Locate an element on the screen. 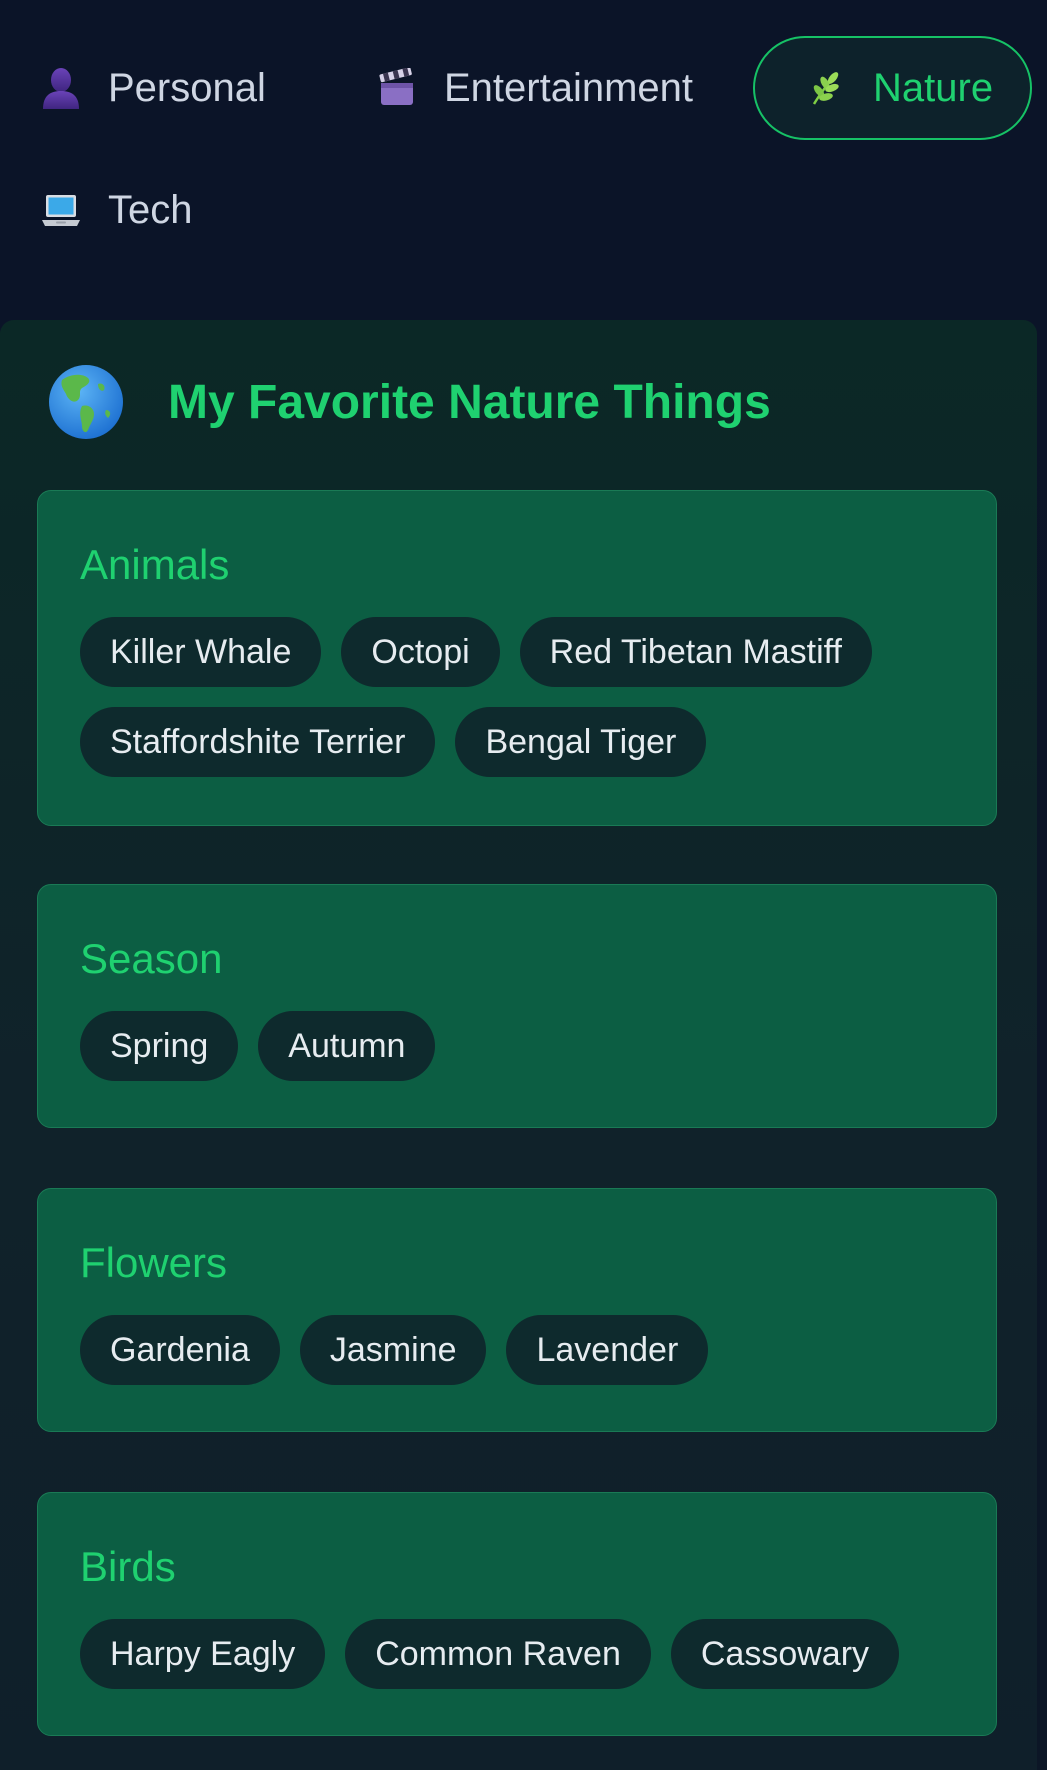  section-title: Animals is located at coordinates (155, 564).